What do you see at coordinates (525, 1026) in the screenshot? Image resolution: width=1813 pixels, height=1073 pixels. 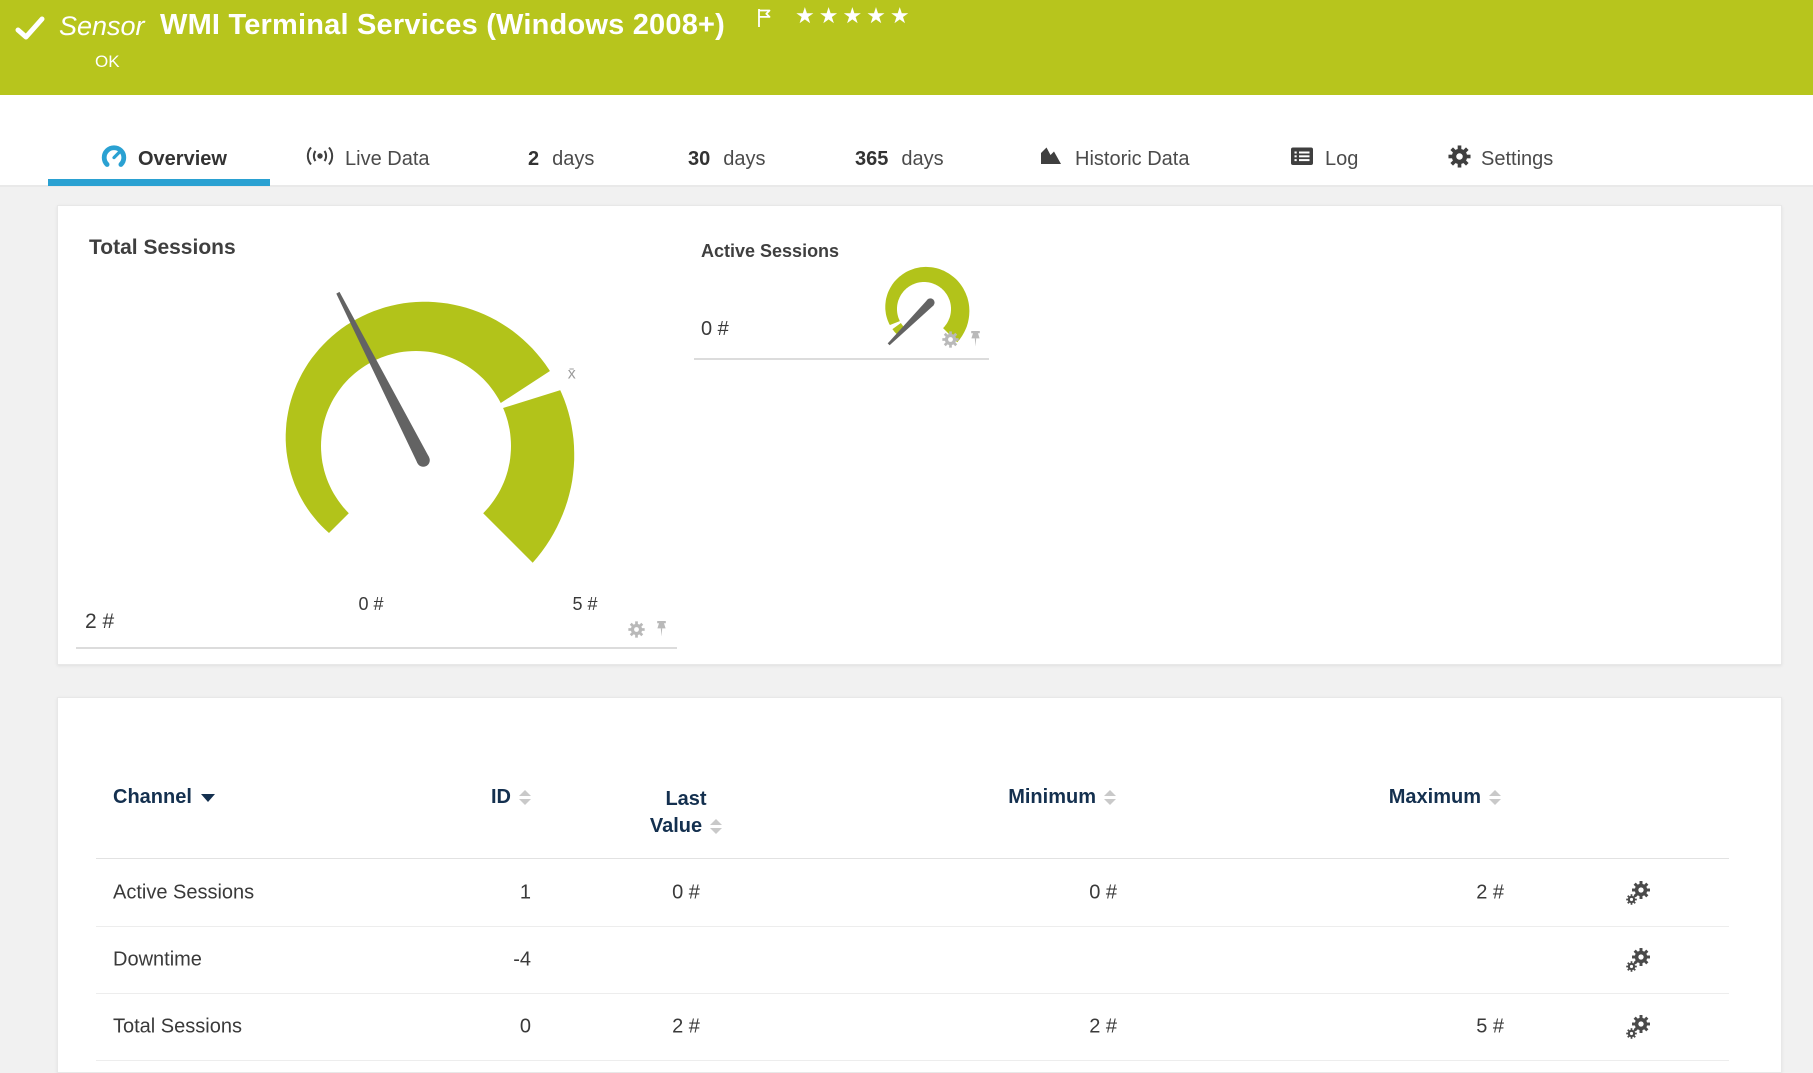 I see `cell-id: 0` at bounding box center [525, 1026].